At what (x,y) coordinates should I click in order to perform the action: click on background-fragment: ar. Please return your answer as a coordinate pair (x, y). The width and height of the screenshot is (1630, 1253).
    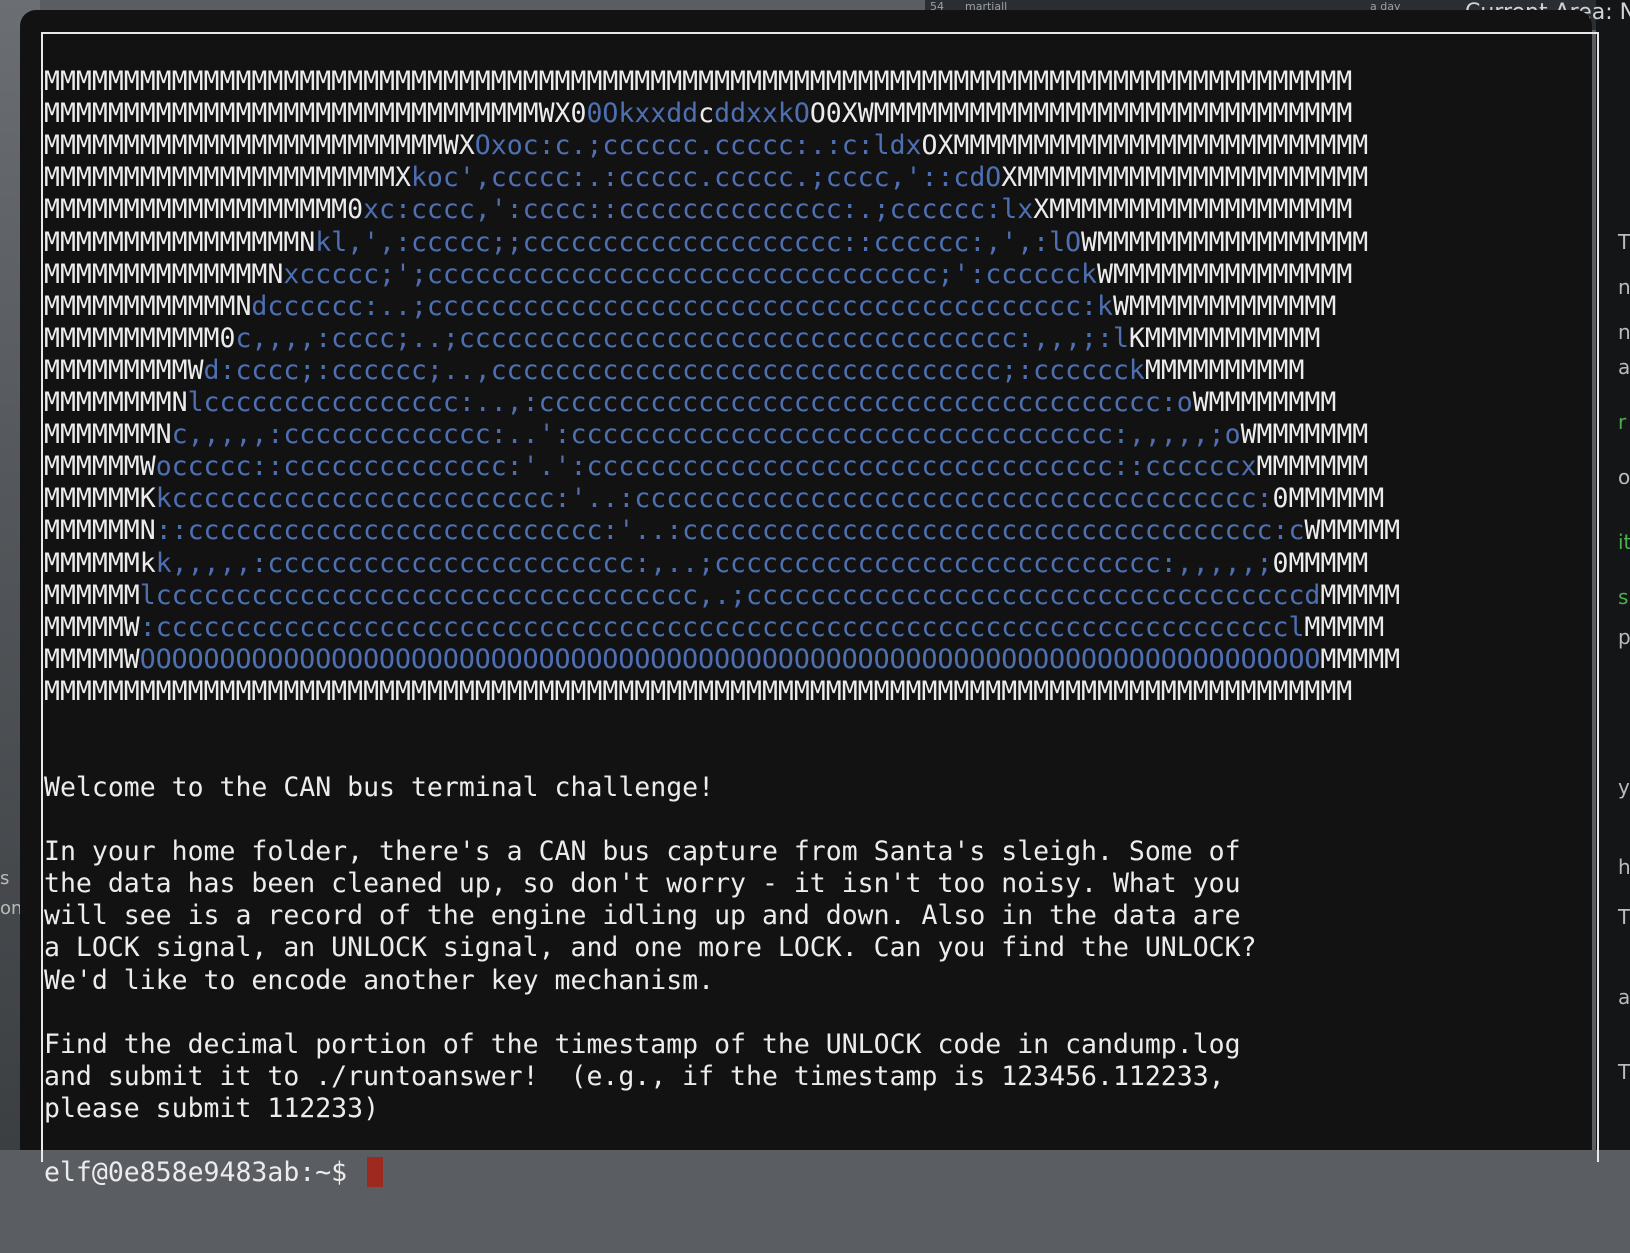
    Looking at the image, I should click on (1624, 997).